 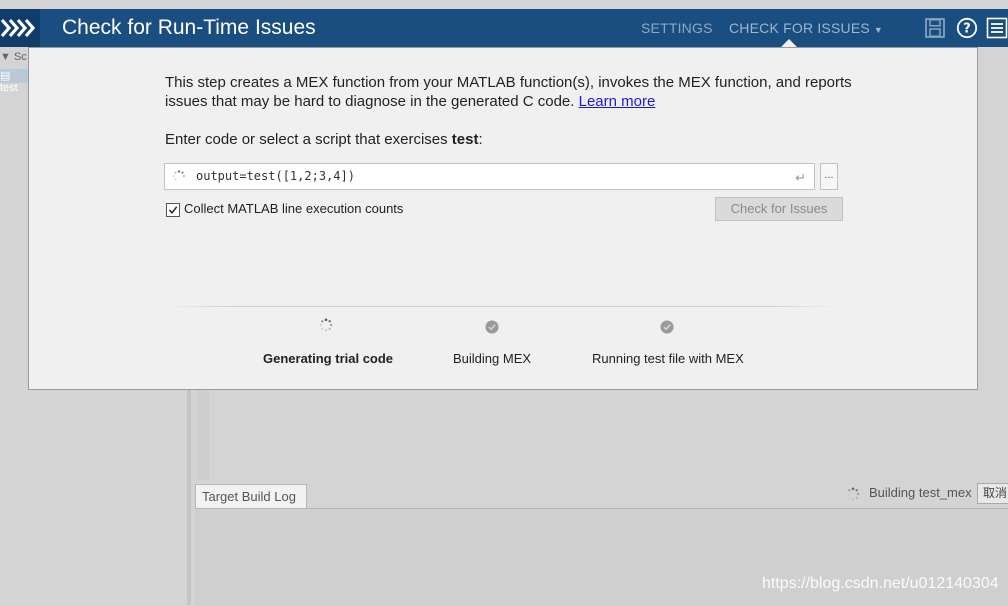 I want to click on step-label-running: Running test file with MEX, so click(x=668, y=358).